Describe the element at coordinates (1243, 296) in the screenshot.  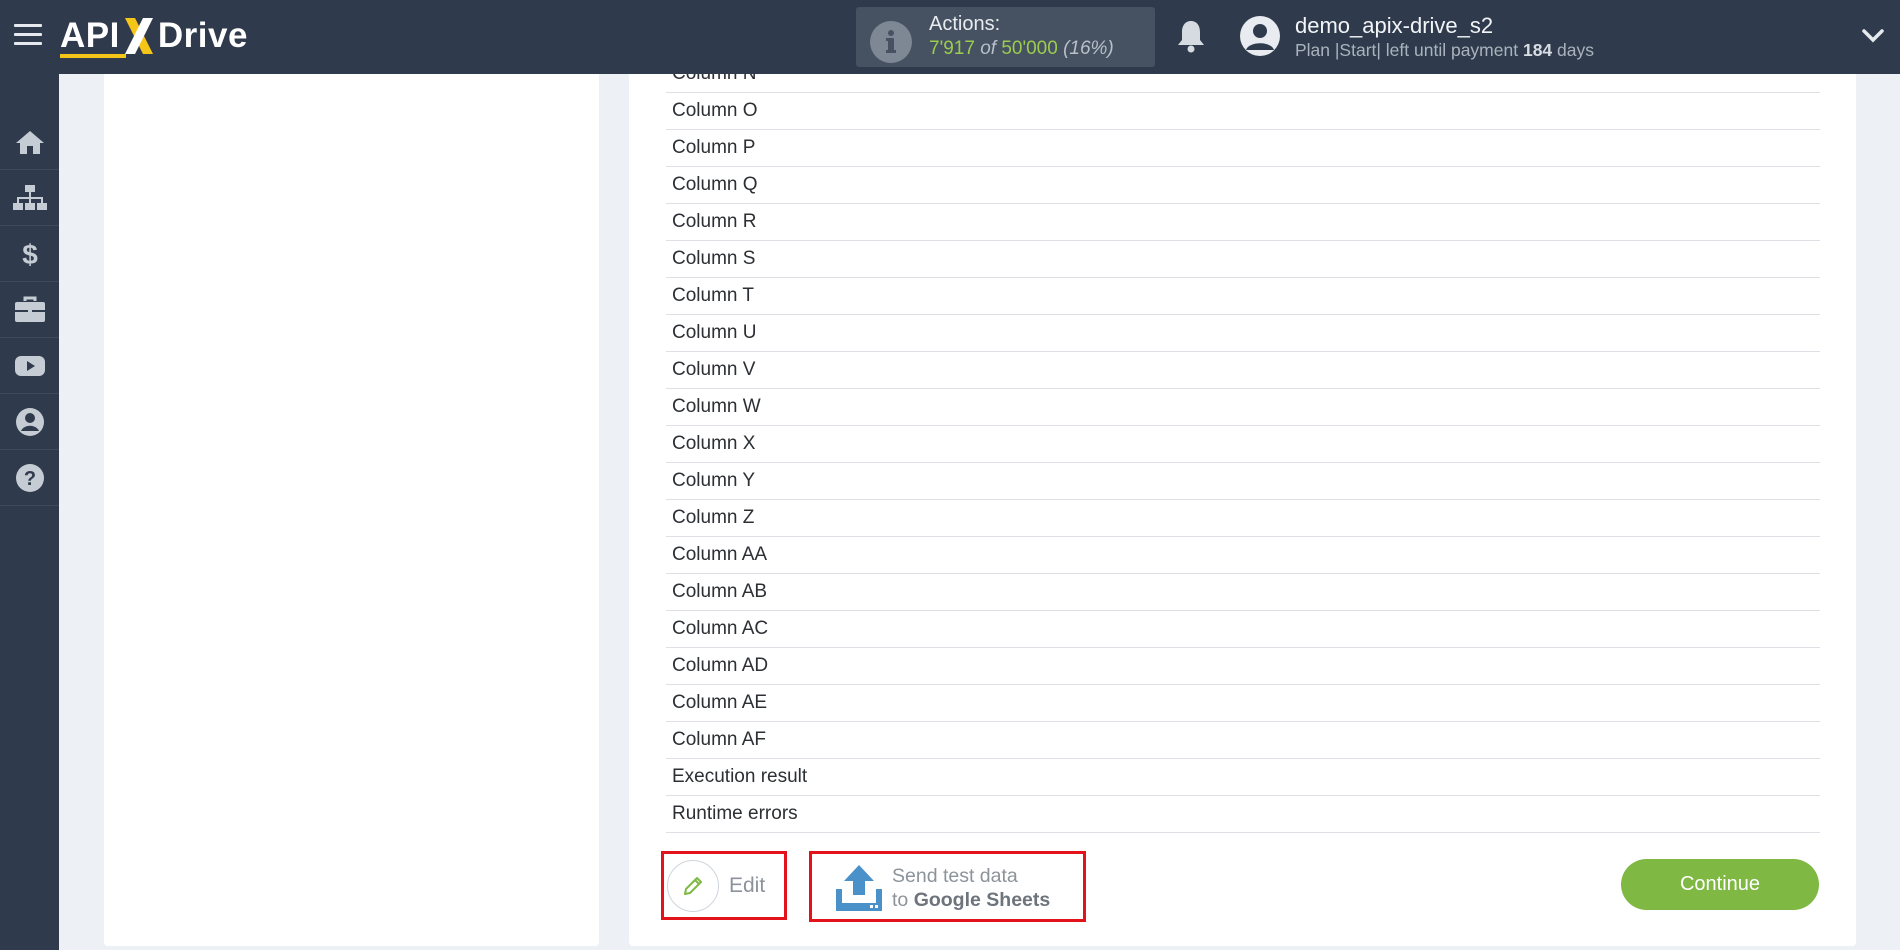
I see `list-item: Column T` at that location.